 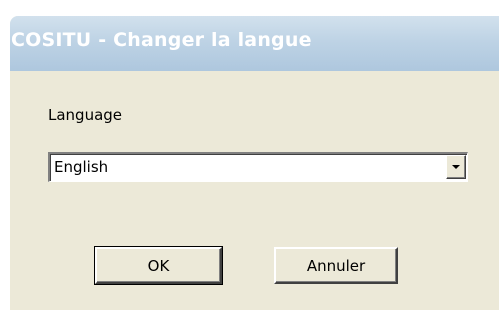 What do you see at coordinates (81, 167) in the screenshot?
I see `language-selected-value: English` at bounding box center [81, 167].